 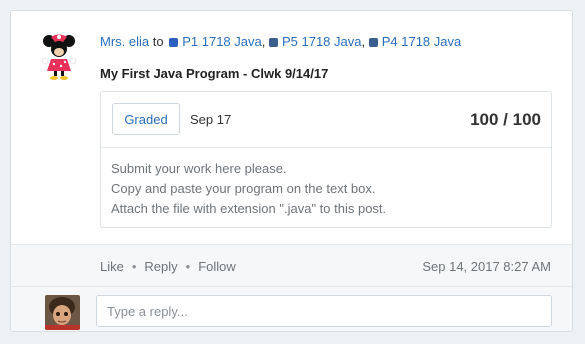 What do you see at coordinates (199, 168) in the screenshot?
I see `description-line: Submit your work here please.` at bounding box center [199, 168].